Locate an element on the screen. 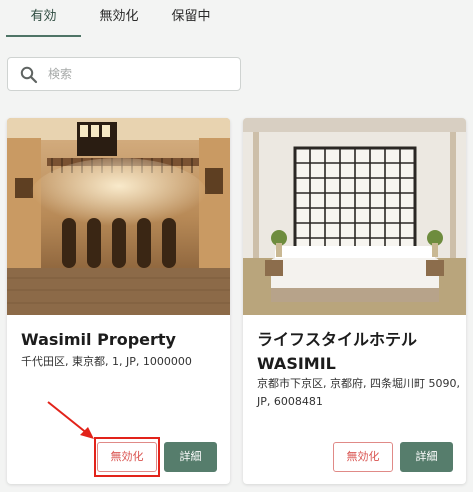 The width and height of the screenshot is (473, 492). property-address: 京都市下京区, 京都府, 四条堀川町 5090, JP, 6008481 is located at coordinates (358, 392).